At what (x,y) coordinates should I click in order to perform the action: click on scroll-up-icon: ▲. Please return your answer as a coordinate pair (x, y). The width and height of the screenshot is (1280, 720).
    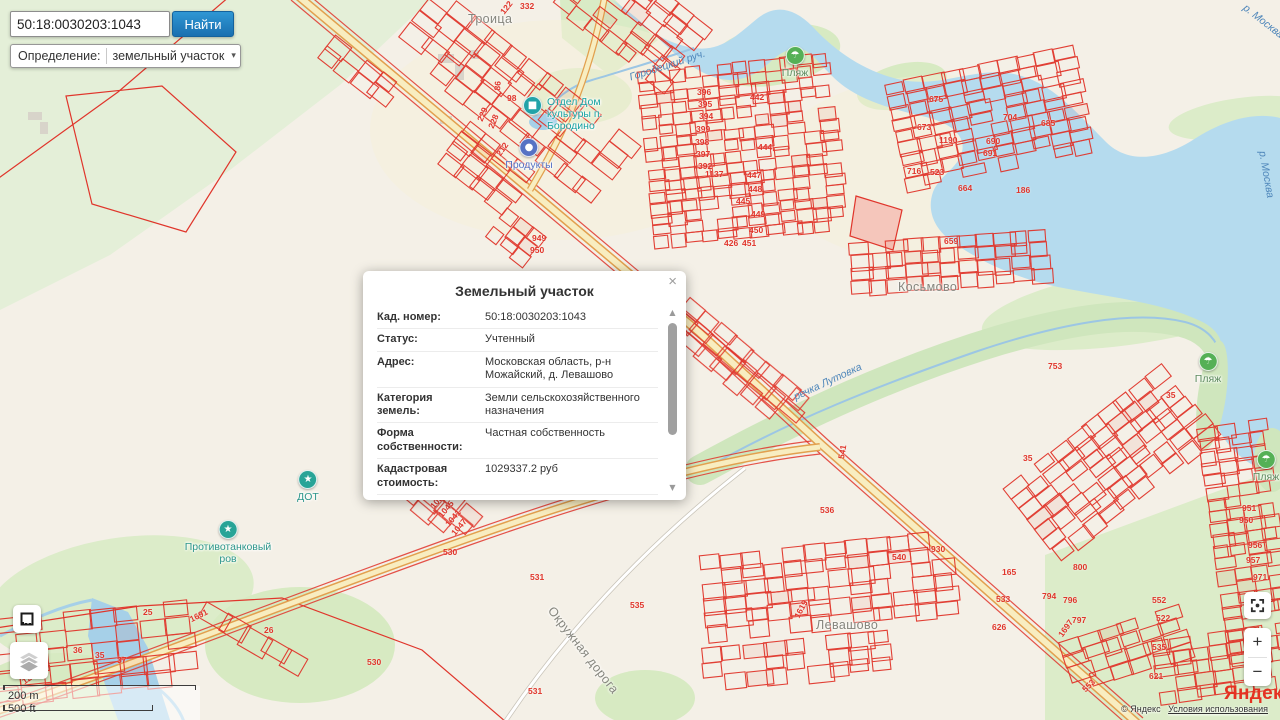
    Looking at the image, I should click on (672, 313).